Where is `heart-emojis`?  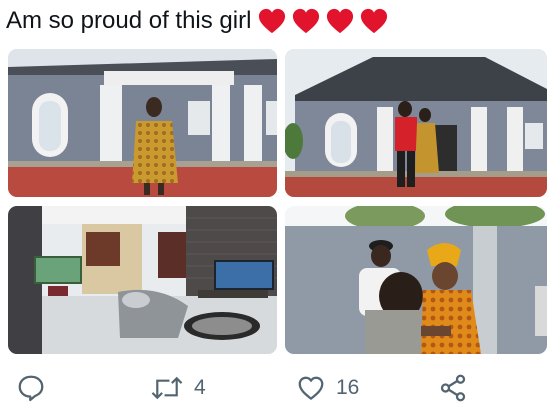
heart-emojis is located at coordinates (323, 21).